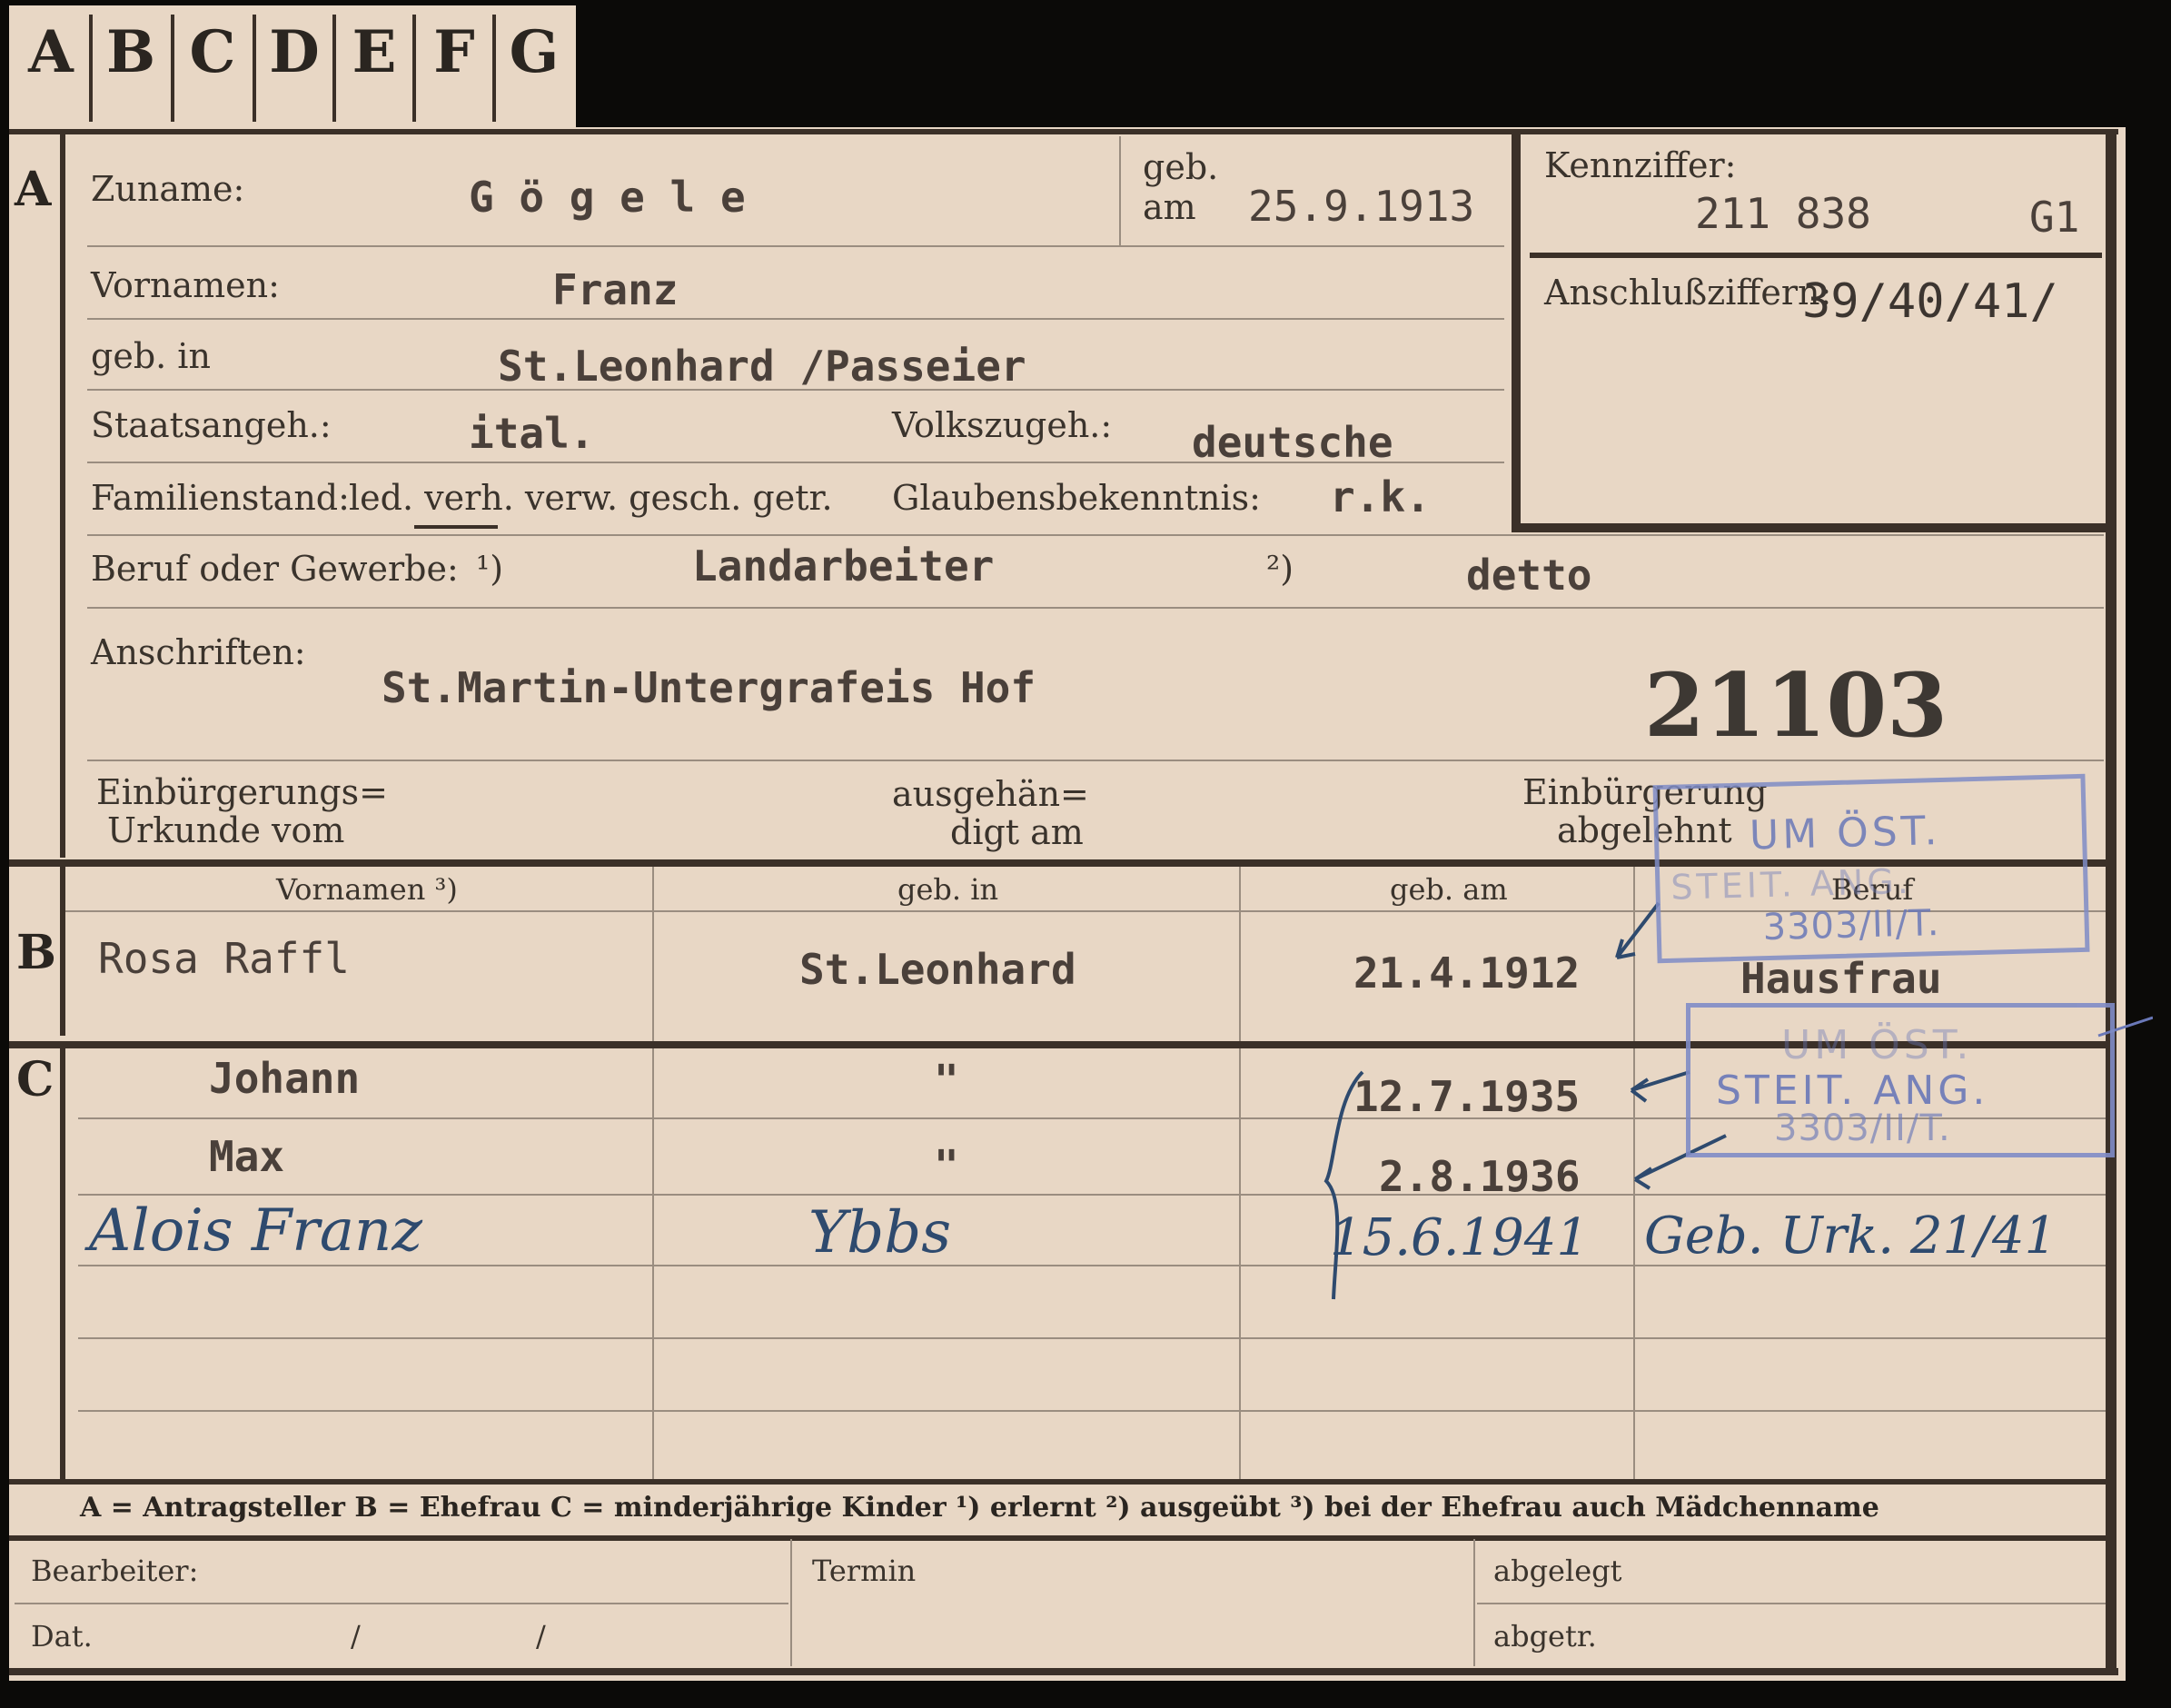 This screenshot has height=1708, width=2171. I want to click on child-1-geb-in: ", so click(946, 1080).